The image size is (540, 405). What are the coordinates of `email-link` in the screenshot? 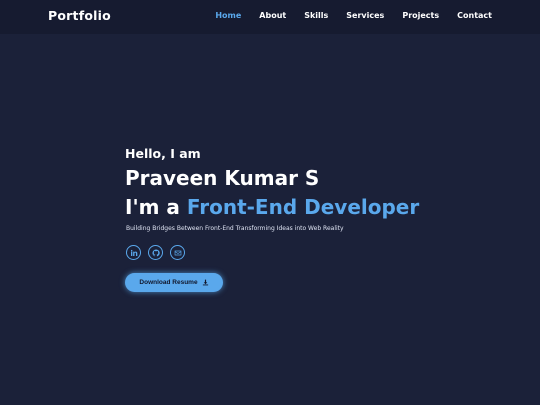 It's located at (177, 252).